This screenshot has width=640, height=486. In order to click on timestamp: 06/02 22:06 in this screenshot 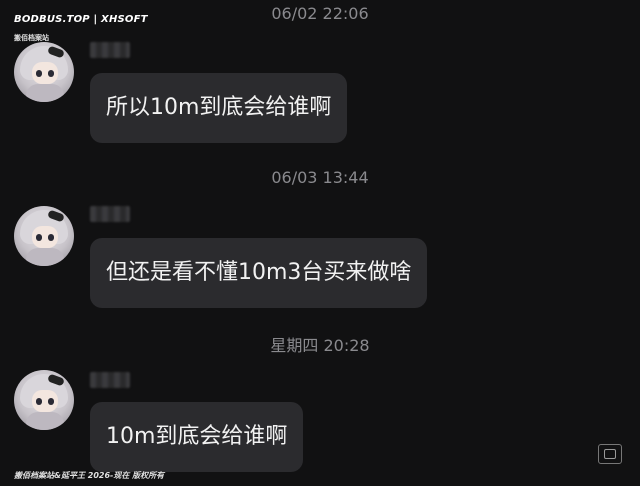, I will do `click(320, 13)`.